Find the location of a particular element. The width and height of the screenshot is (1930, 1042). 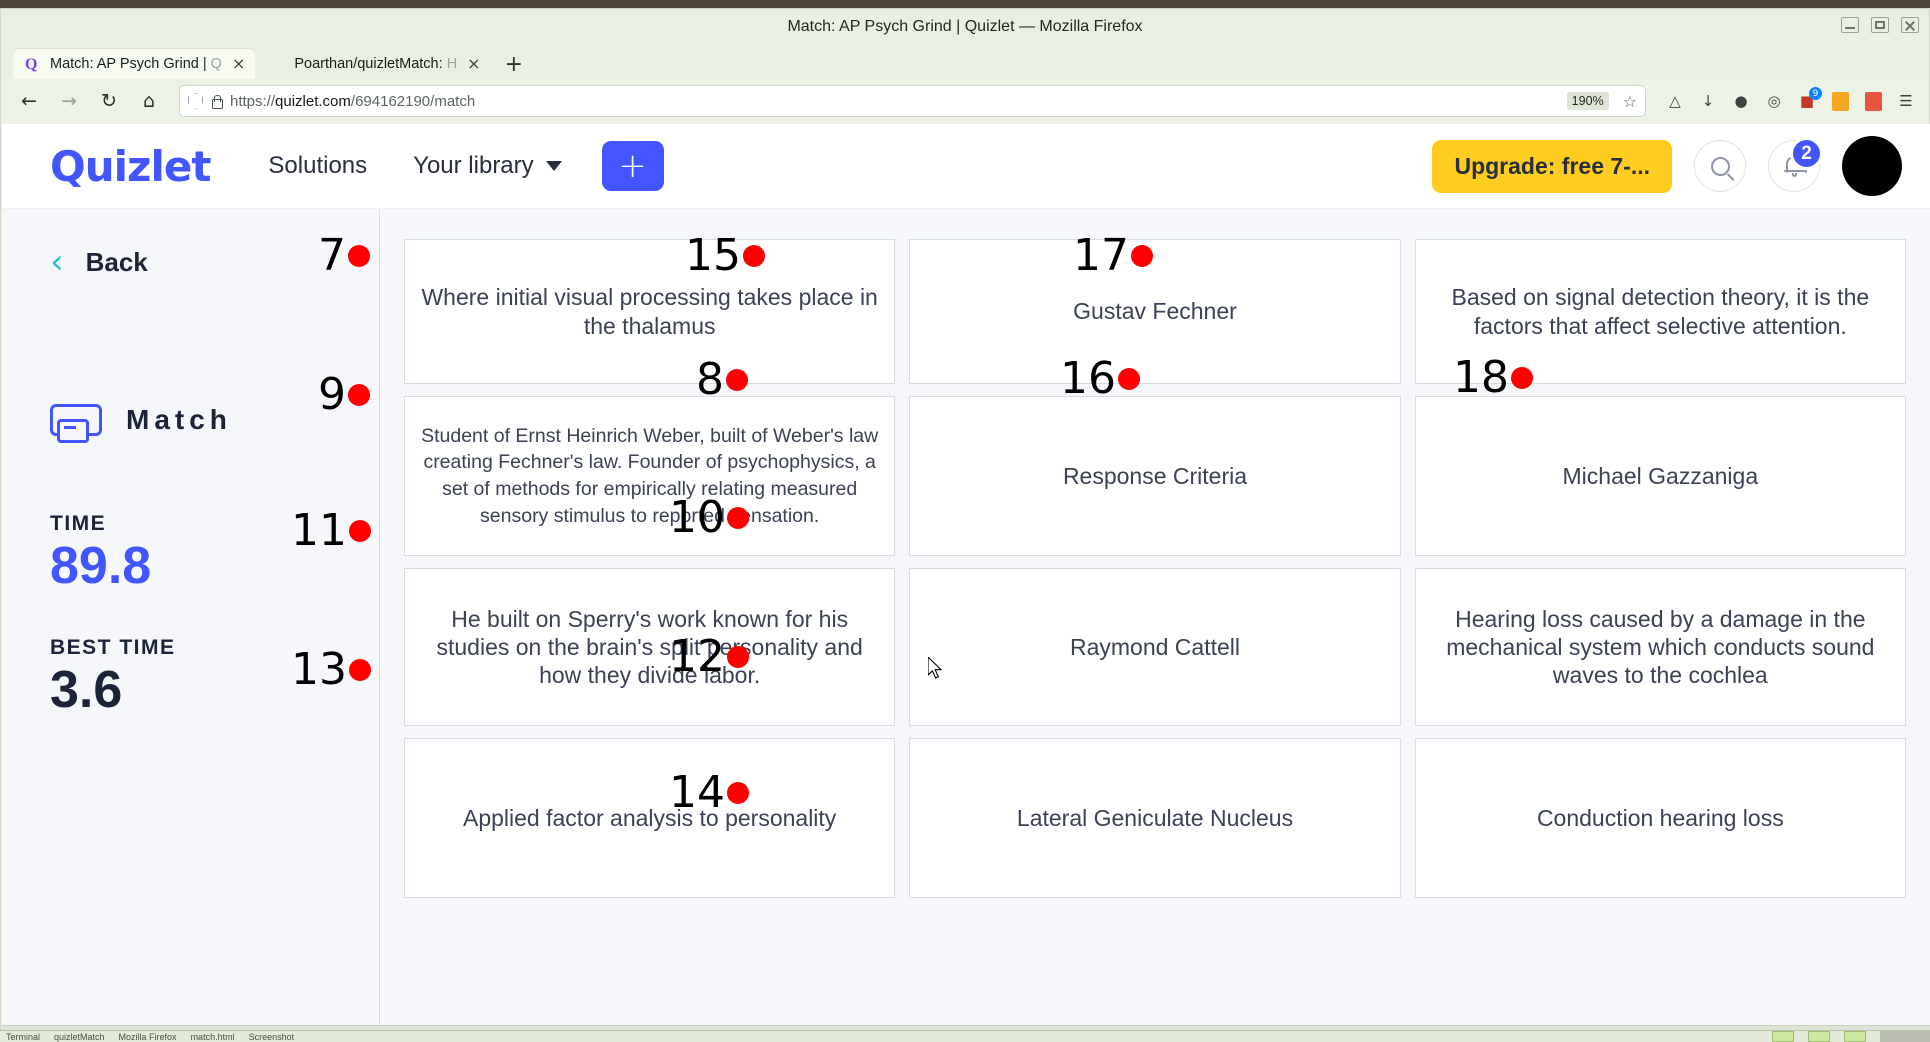

chevron-left-icon: ‹ is located at coordinates (57, 262).